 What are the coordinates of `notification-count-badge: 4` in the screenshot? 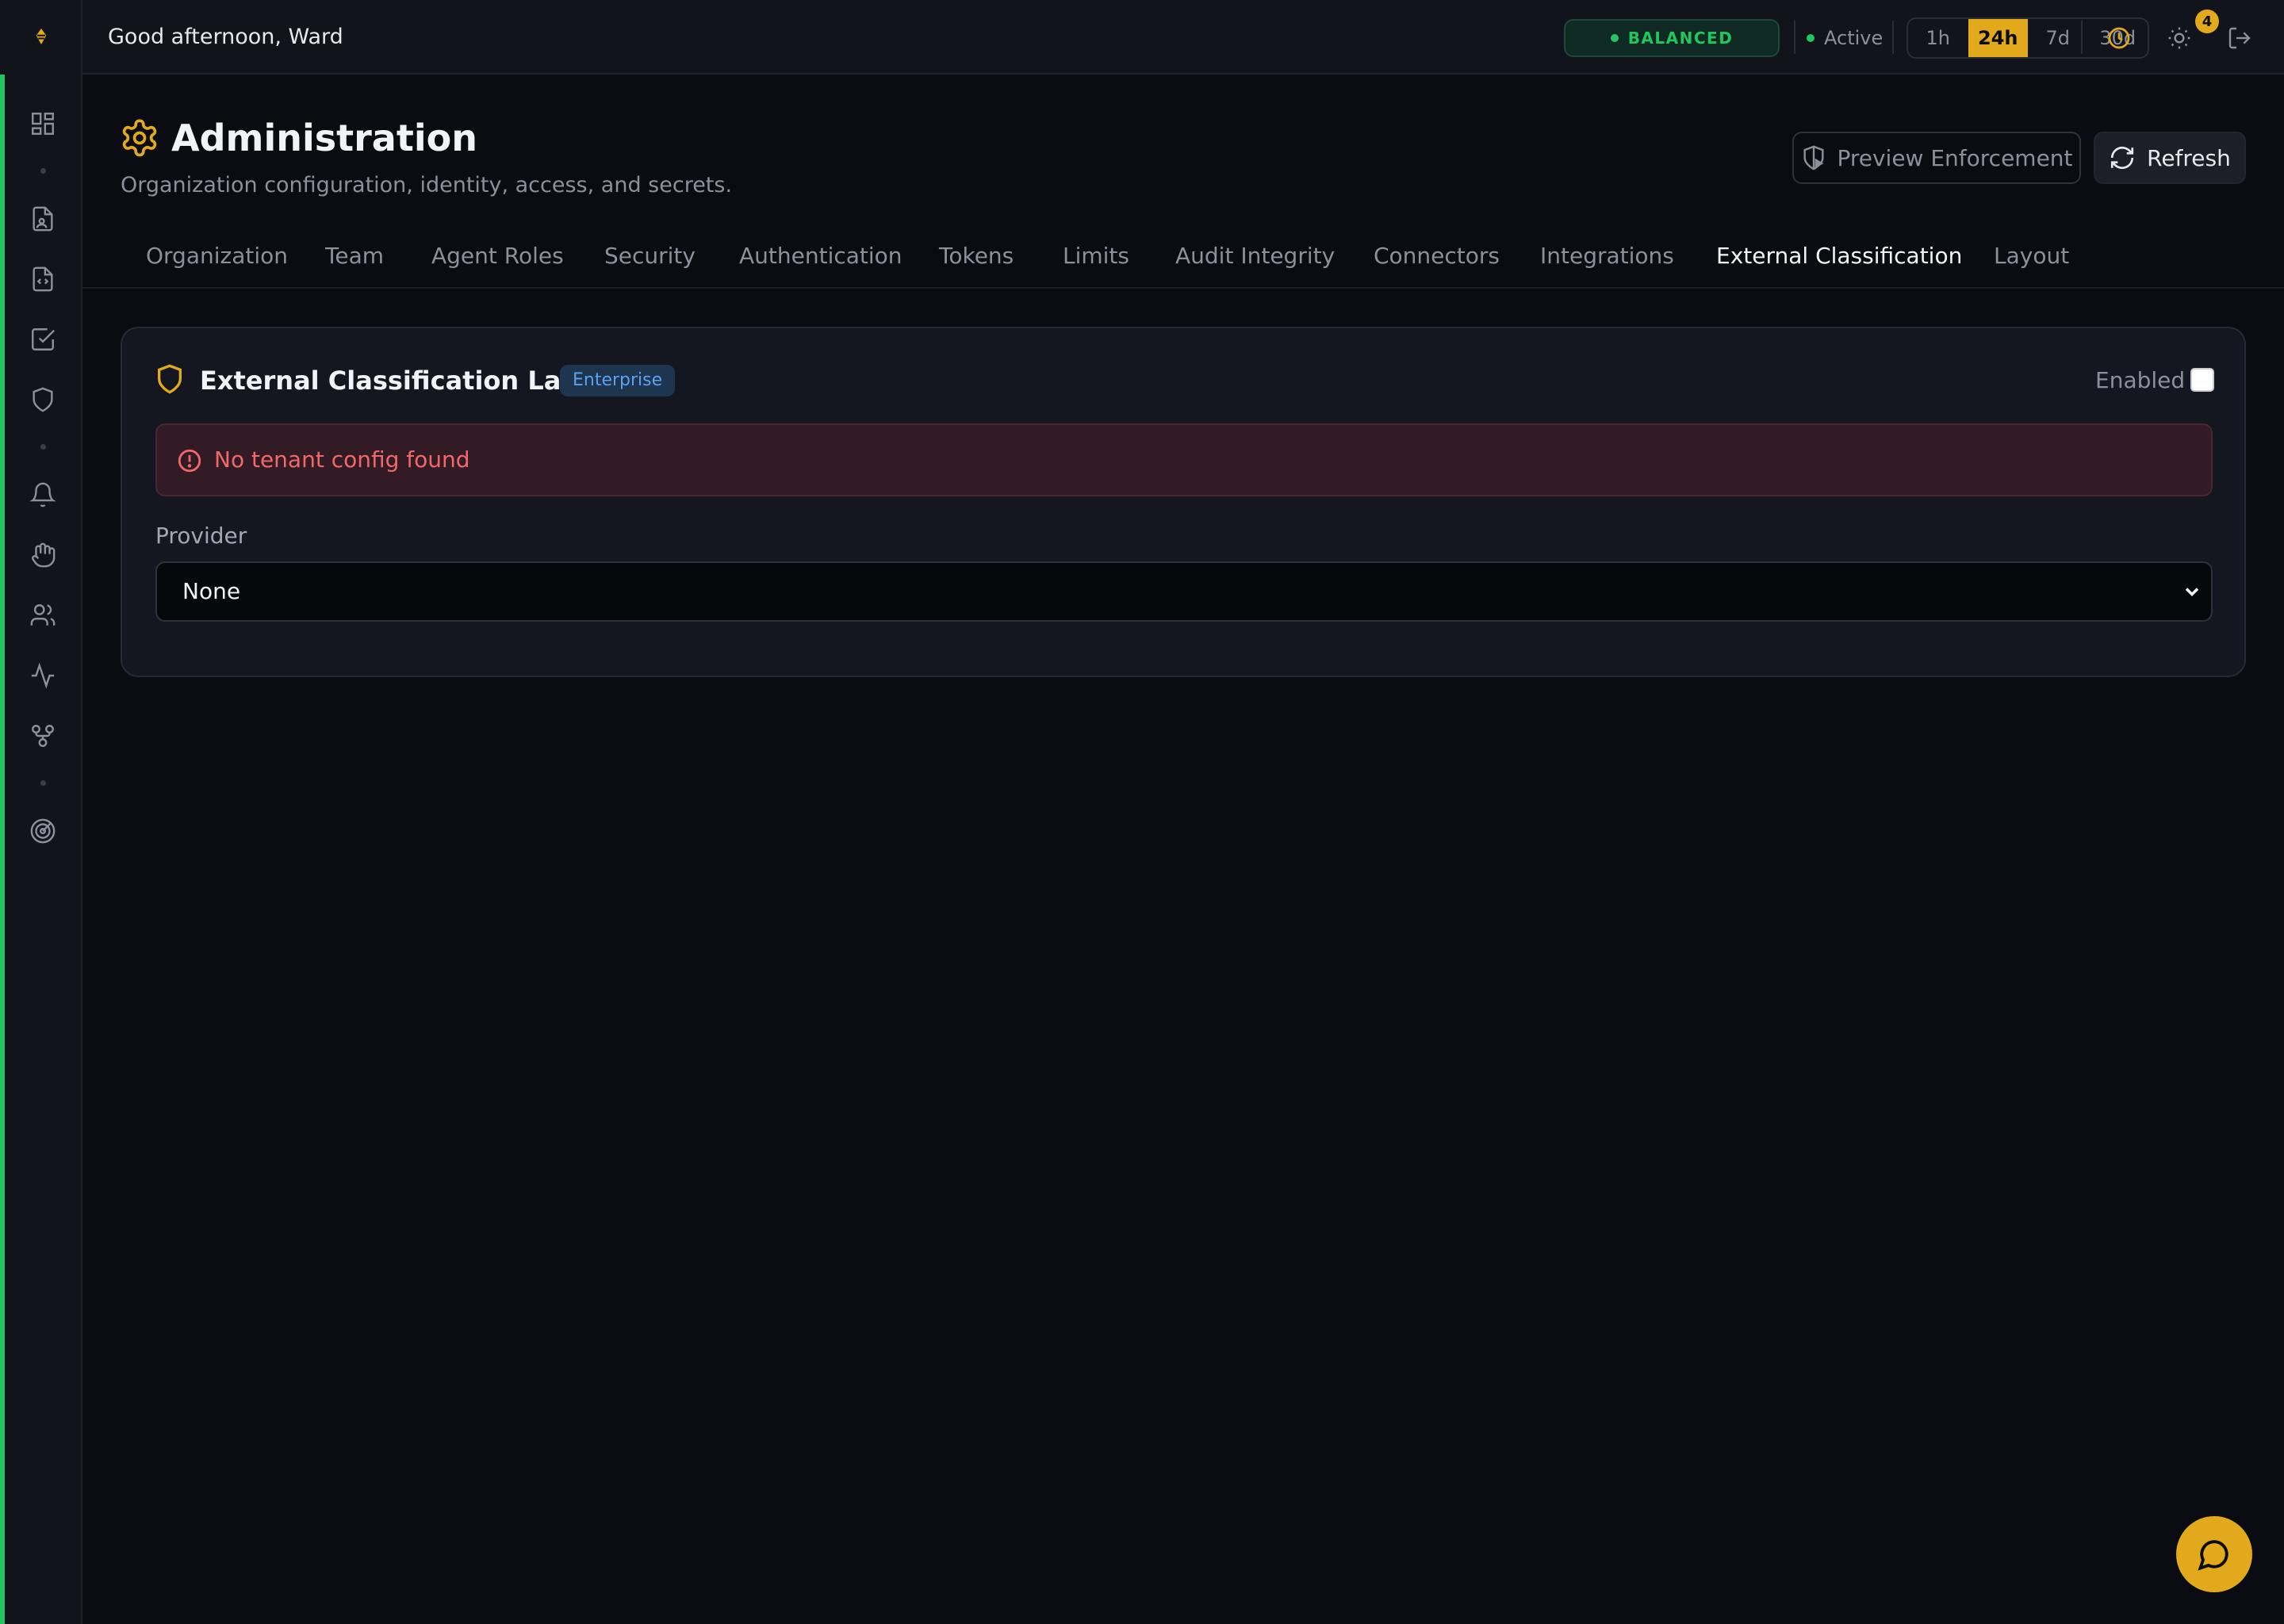 It's located at (2207, 21).